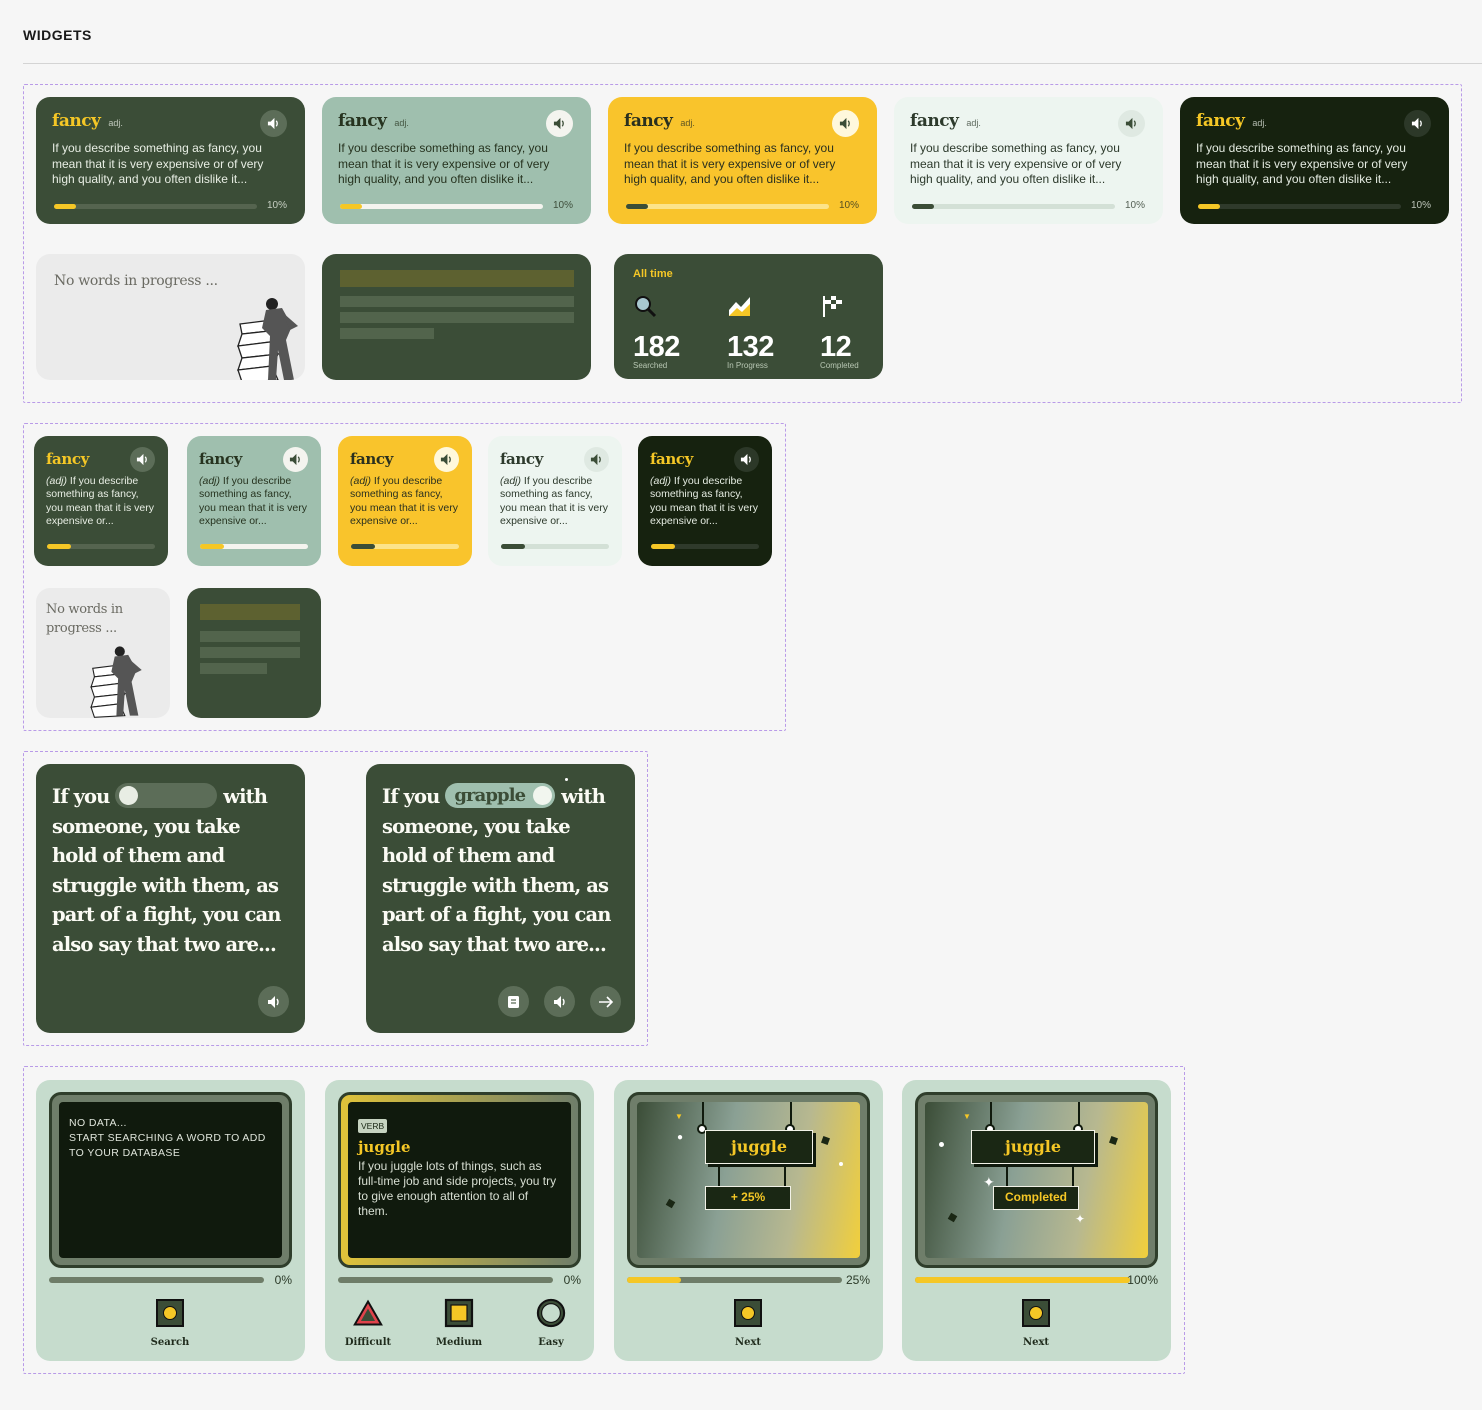  I want to click on reward-badge: Completed, so click(1036, 1198).